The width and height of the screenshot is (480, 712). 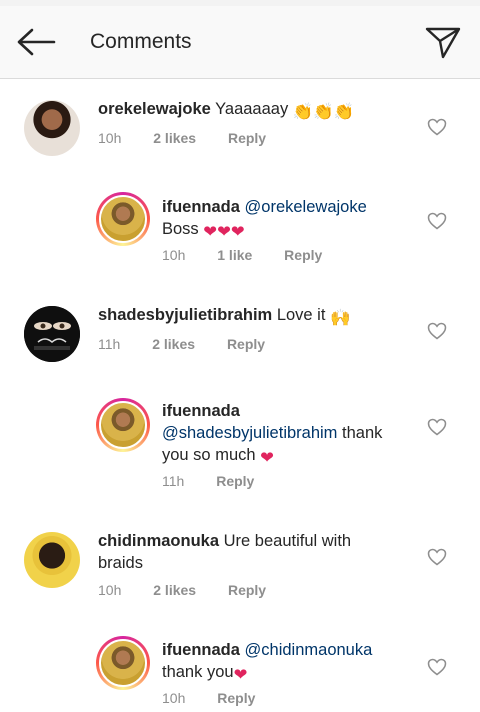 I want to click on red-heart-emoji: ❤❤❤, so click(x=224, y=232).